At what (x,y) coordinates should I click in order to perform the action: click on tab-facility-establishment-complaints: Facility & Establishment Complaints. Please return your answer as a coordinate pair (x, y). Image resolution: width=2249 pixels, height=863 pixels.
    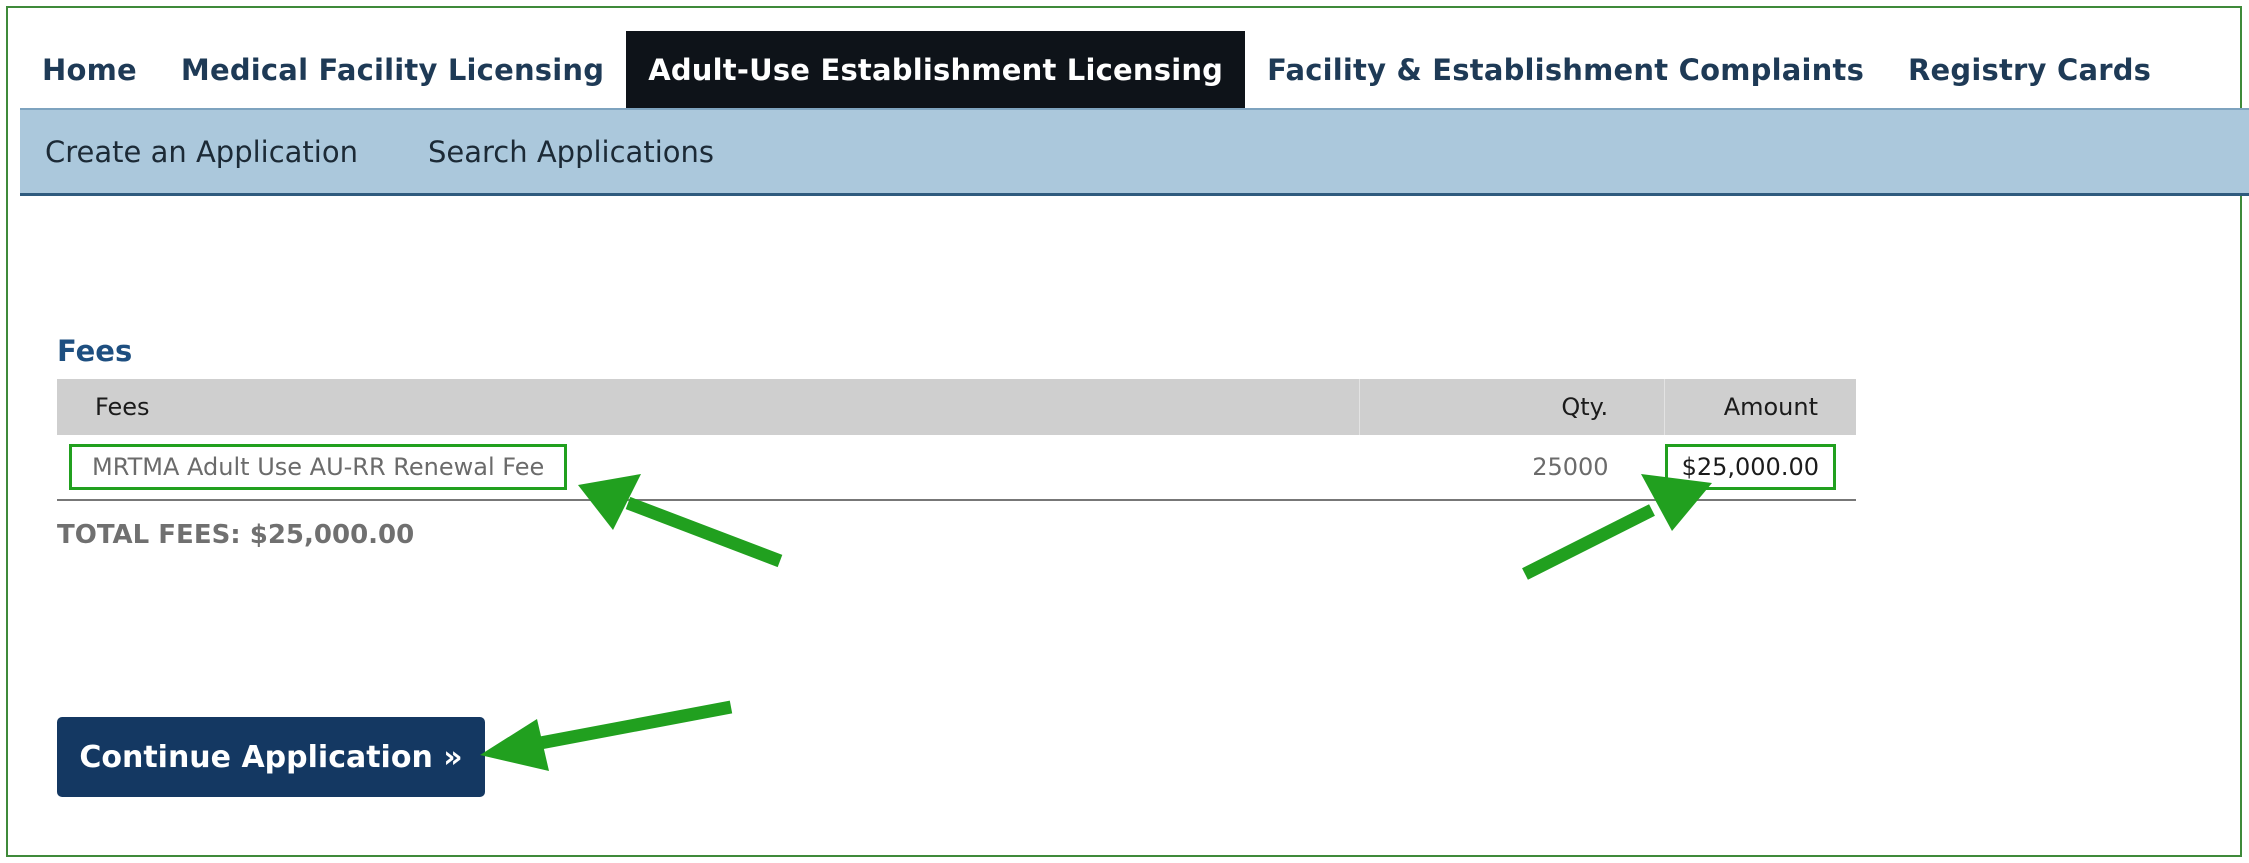
    Looking at the image, I should click on (1565, 69).